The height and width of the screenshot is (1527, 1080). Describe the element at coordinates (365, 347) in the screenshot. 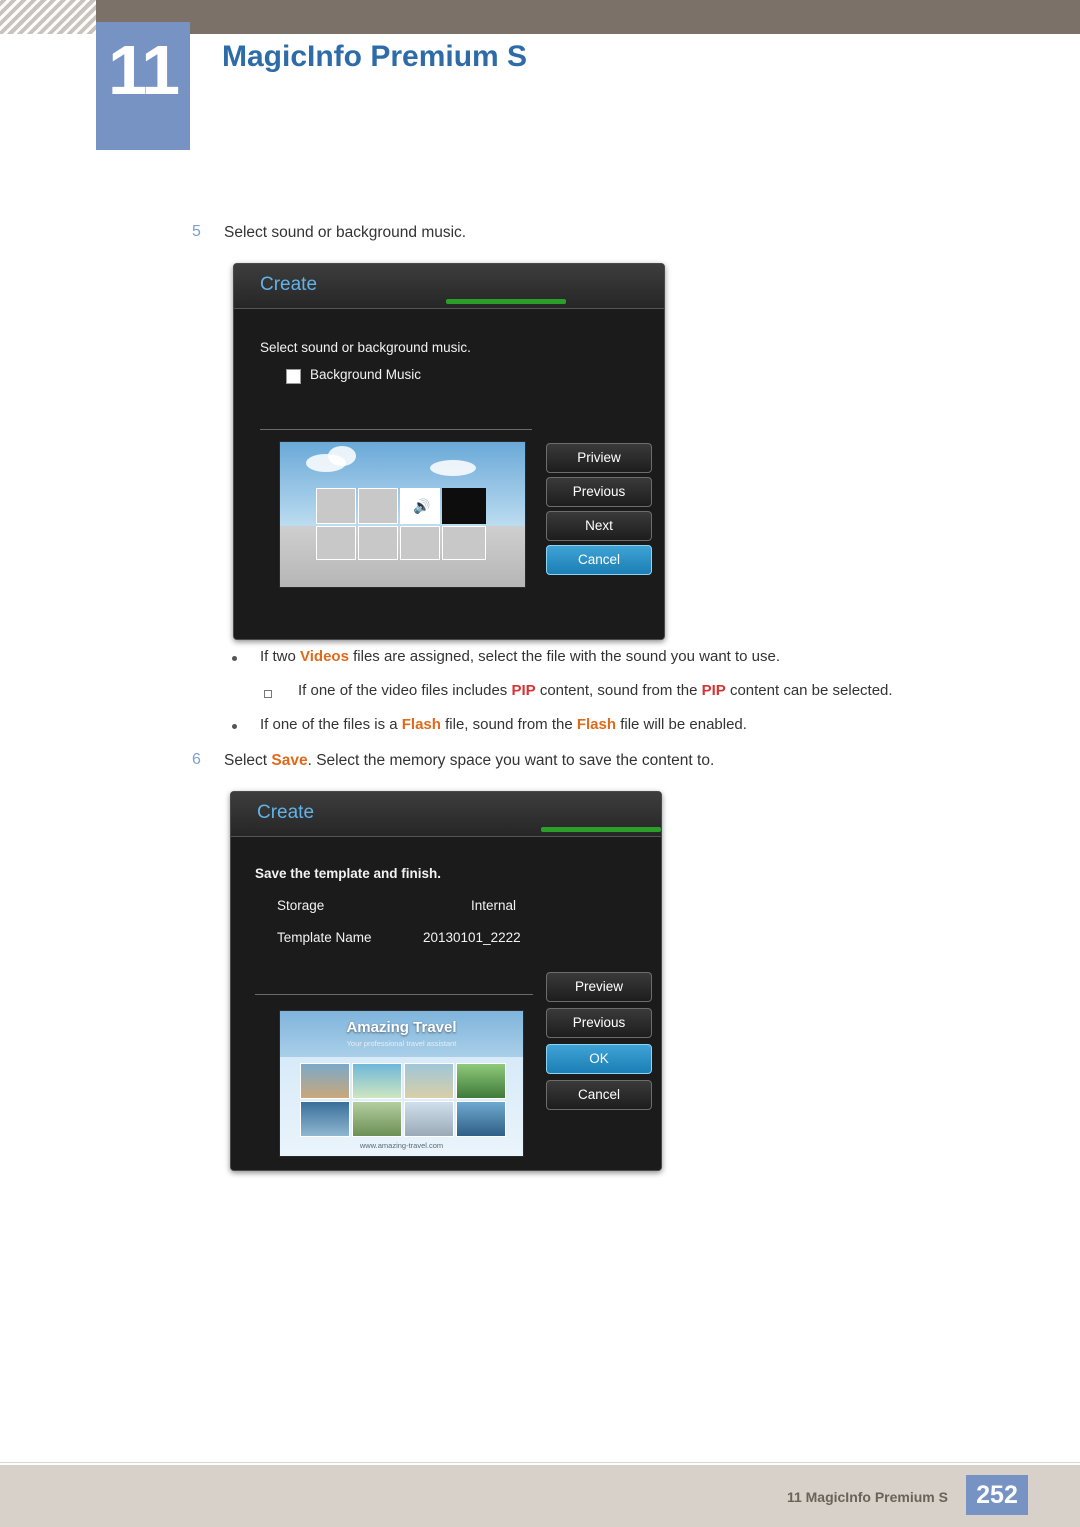

I see `dialog-instruction: Select sound or background music.` at that location.